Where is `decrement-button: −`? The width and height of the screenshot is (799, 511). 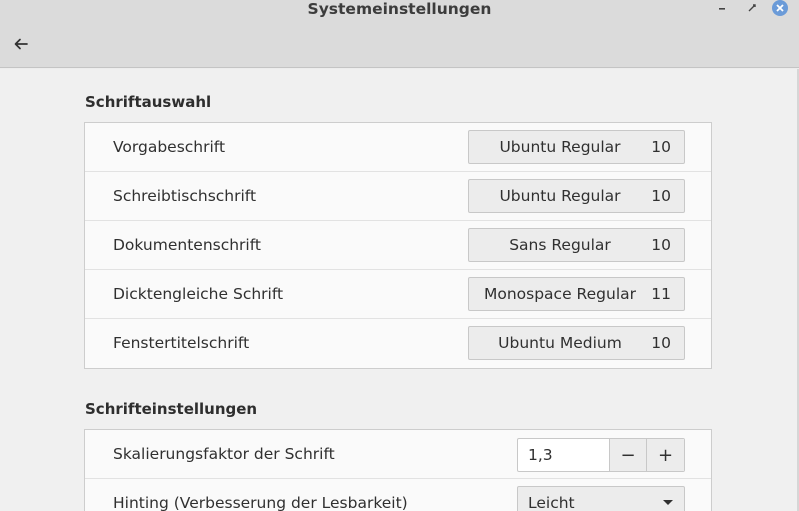 decrement-button: − is located at coordinates (628, 455).